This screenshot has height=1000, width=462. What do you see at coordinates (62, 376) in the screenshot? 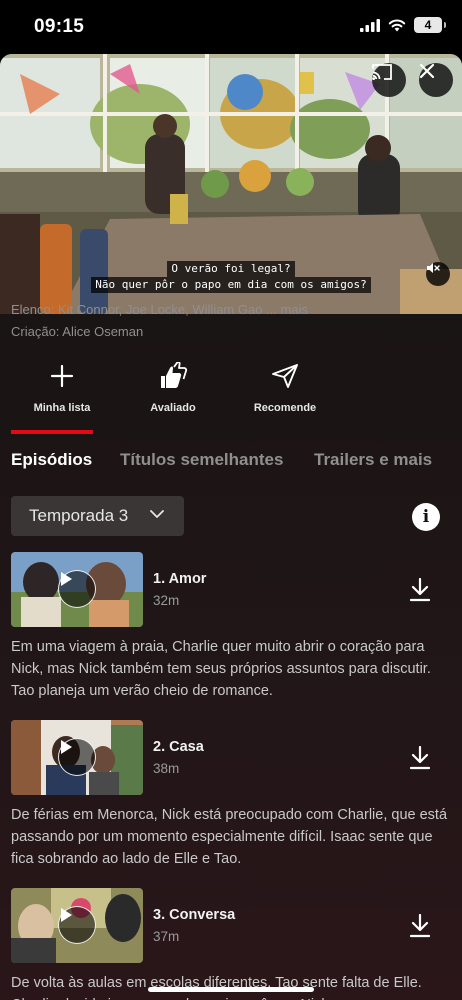
I see `plus-icon` at bounding box center [62, 376].